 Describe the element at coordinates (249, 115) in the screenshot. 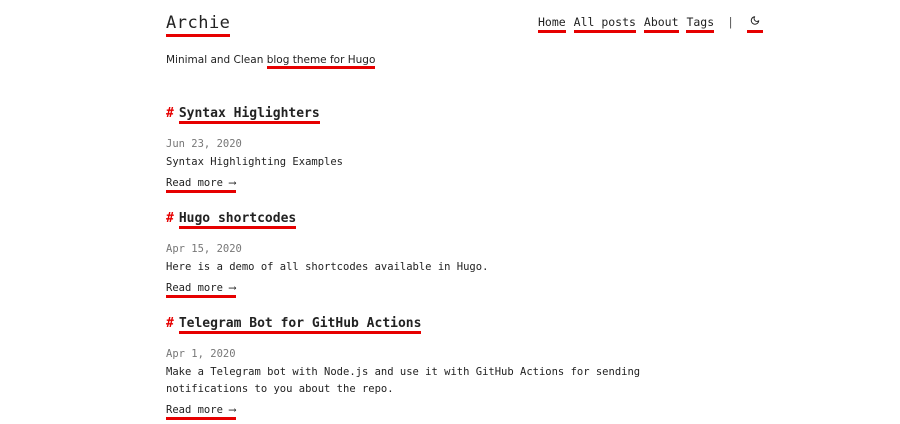

I see `post-title-link: Syntax Higlighters` at that location.